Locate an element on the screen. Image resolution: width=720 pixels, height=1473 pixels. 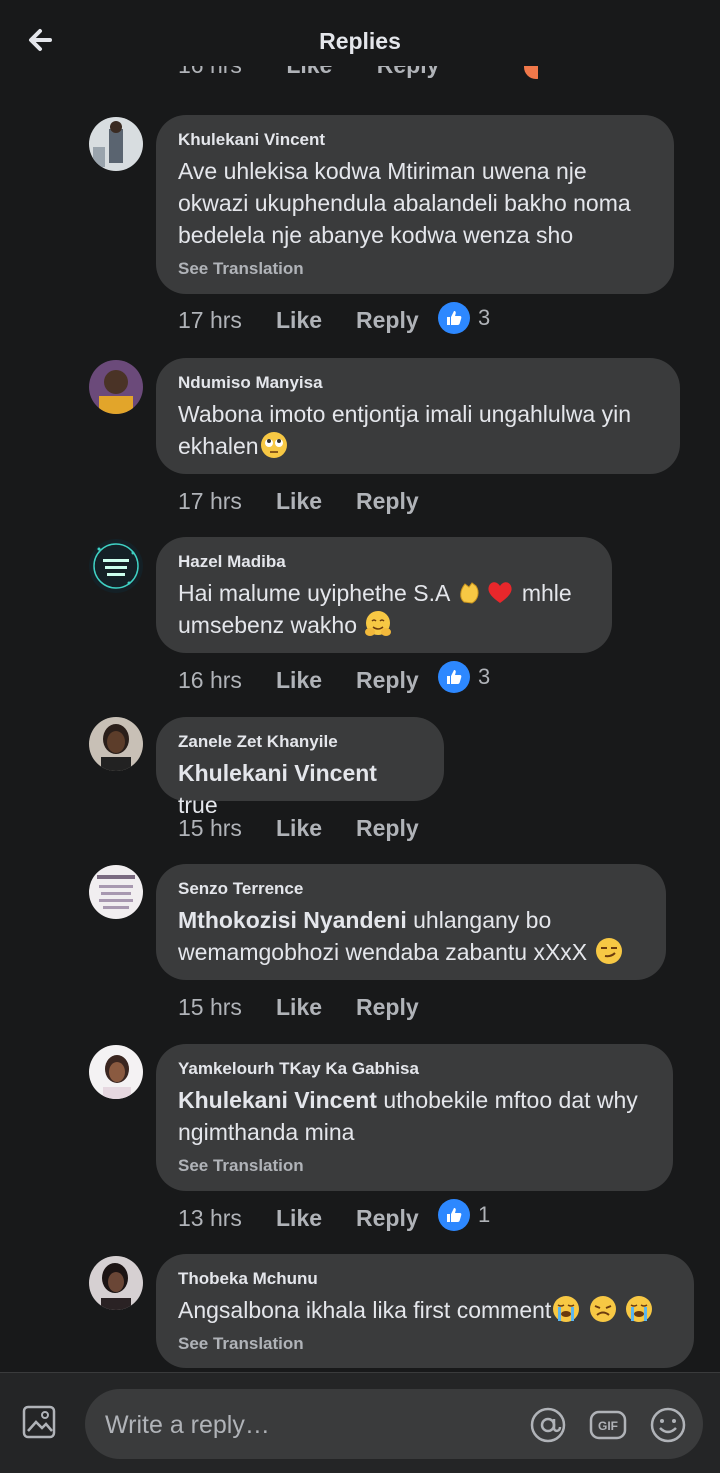
comment-text: Khulekani Vincent true is located at coordinates (300, 789).